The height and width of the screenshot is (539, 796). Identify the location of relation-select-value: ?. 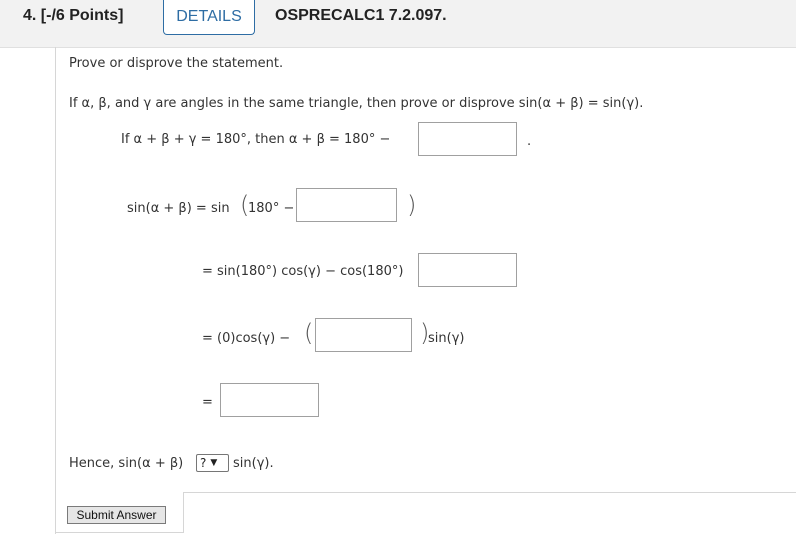
(203, 463).